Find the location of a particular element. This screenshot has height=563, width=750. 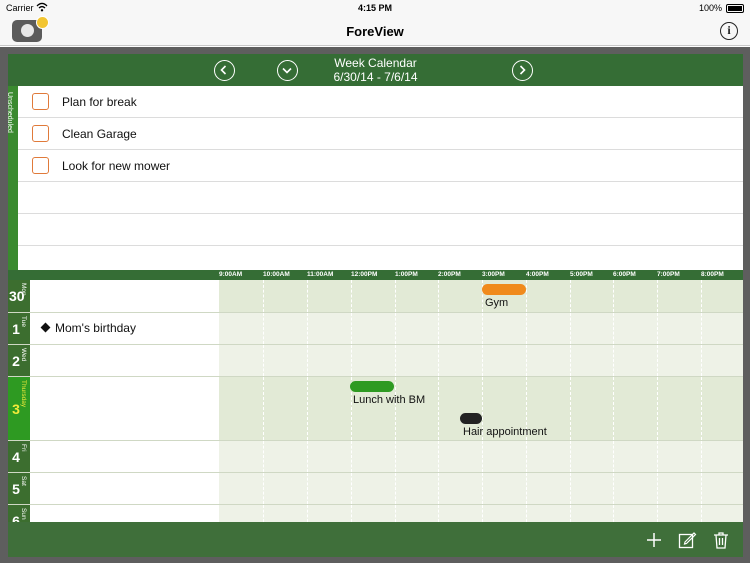

time-tick: 5:00PM is located at coordinates (581, 274).